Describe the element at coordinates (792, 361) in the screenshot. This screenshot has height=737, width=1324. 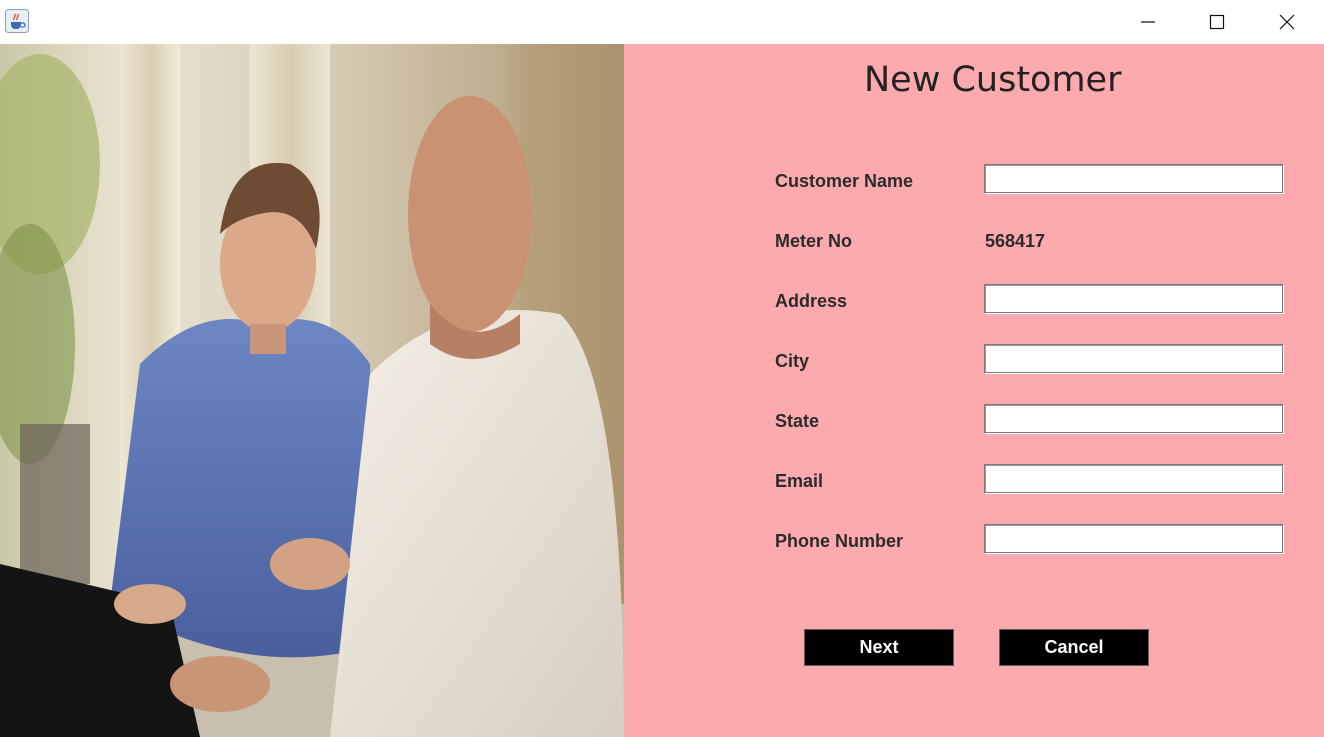
I see `city-label: City` at that location.